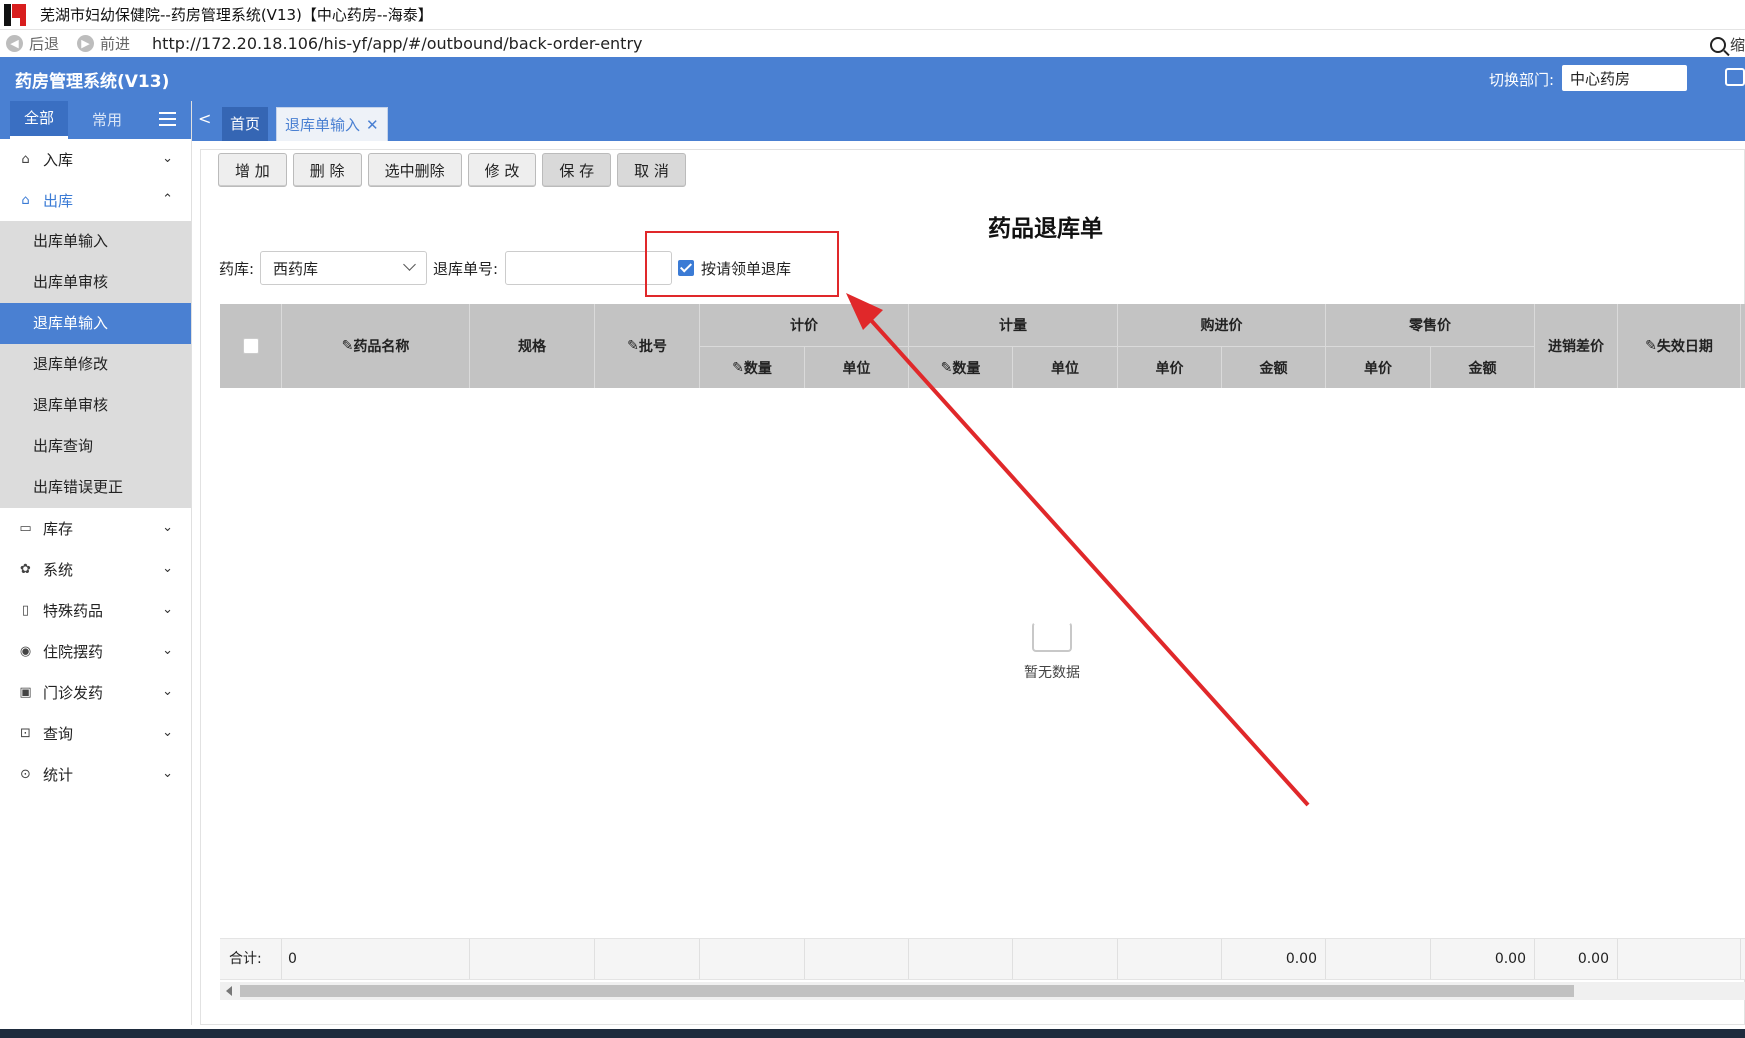 The height and width of the screenshot is (1038, 1745). I want to click on annotation-arrow, so click(1078, 550).